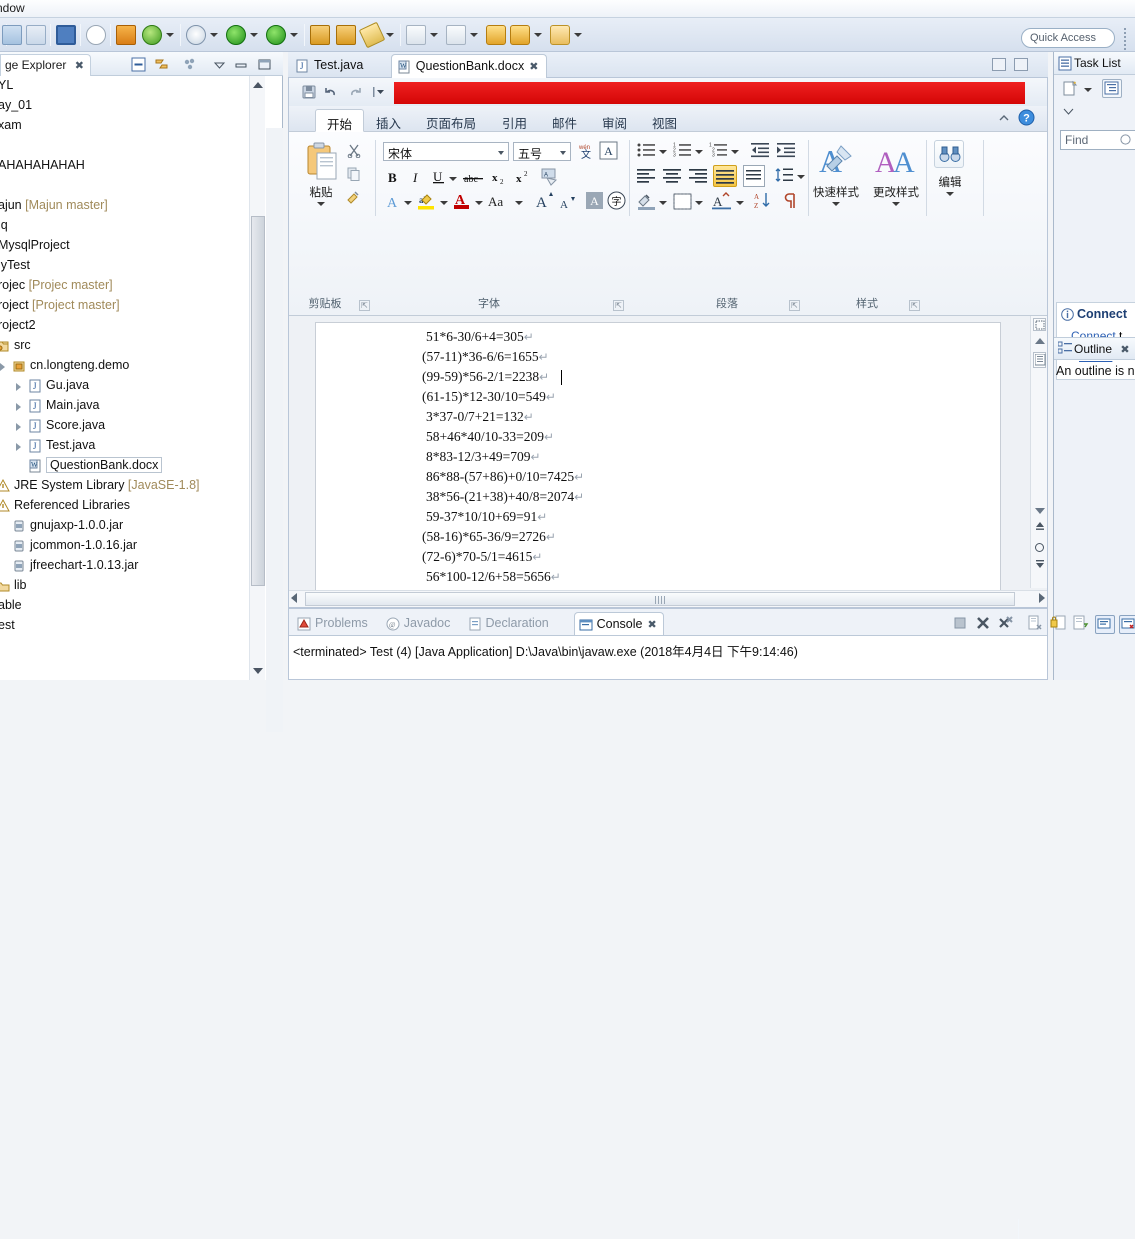 Image resolution: width=1135 pixels, height=1239 pixels. I want to click on paste-button-label: 粘贴, so click(321, 192).